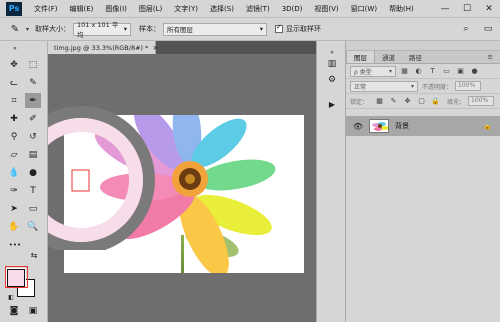  What do you see at coordinates (33, 64) in the screenshot?
I see `marquee-tool-icon: ⬚` at bounding box center [33, 64].